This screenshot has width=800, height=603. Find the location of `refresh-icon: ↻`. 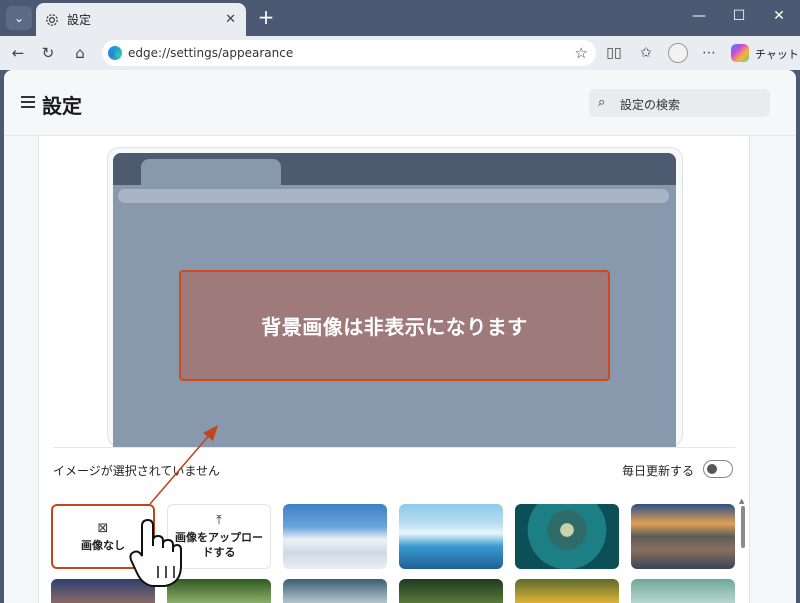

refresh-icon: ↻ is located at coordinates (48, 53).